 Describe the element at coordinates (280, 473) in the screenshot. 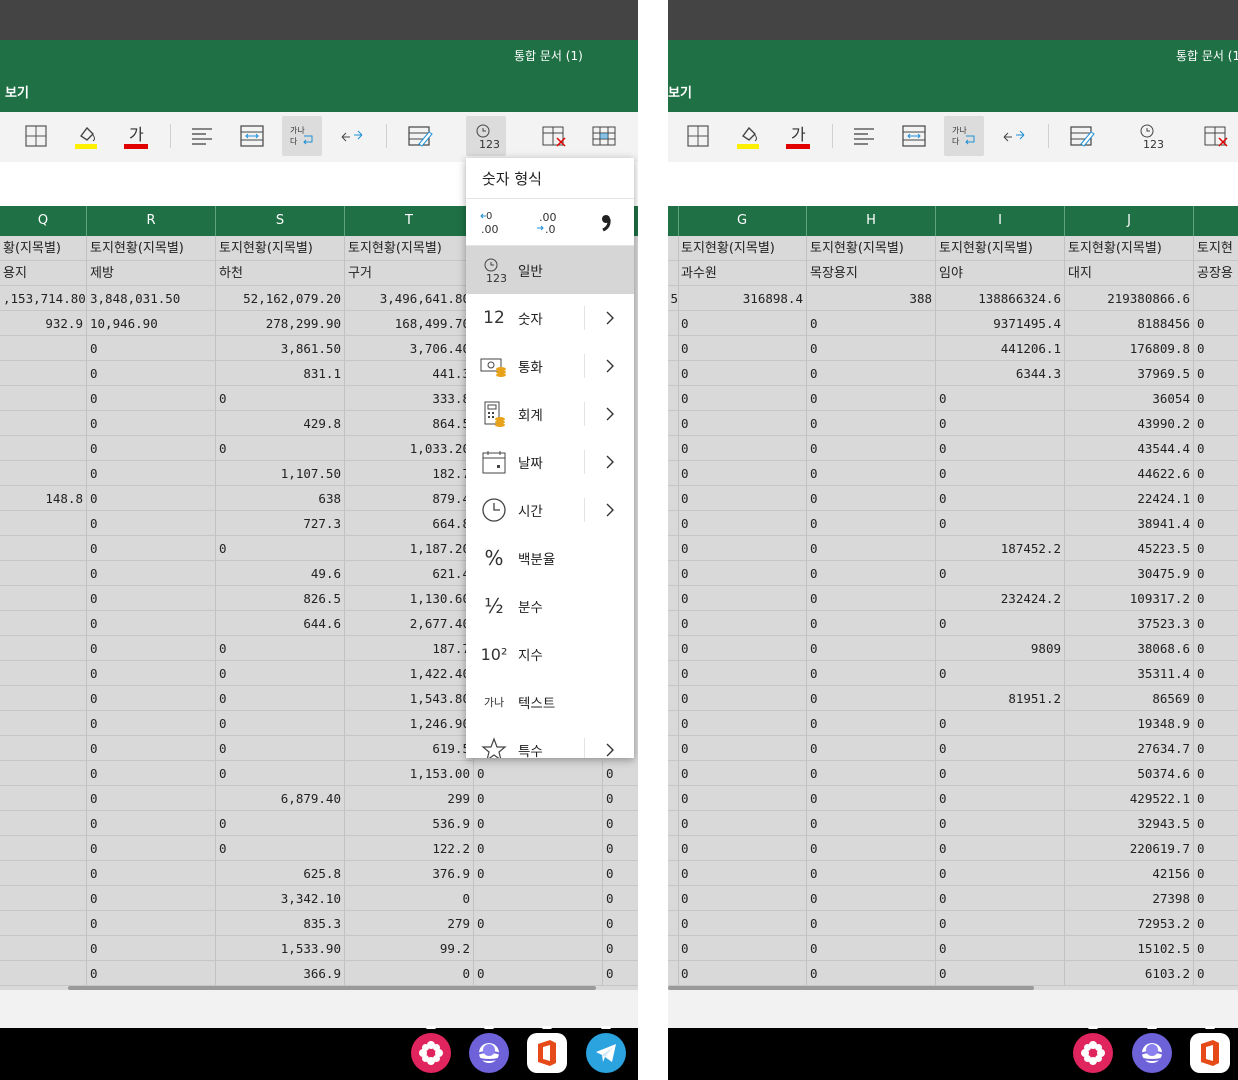

I see `table-cell: 1,107.50` at that location.